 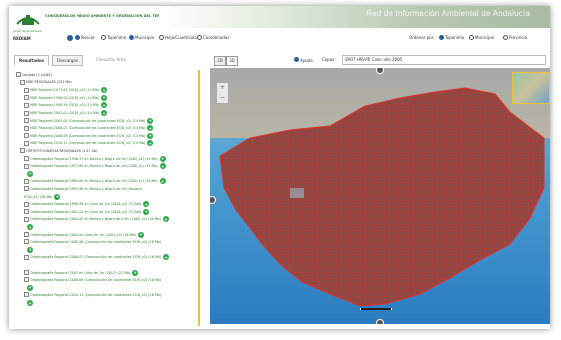 I want to click on search-option-municipio: Municipio, so click(x=141, y=37).